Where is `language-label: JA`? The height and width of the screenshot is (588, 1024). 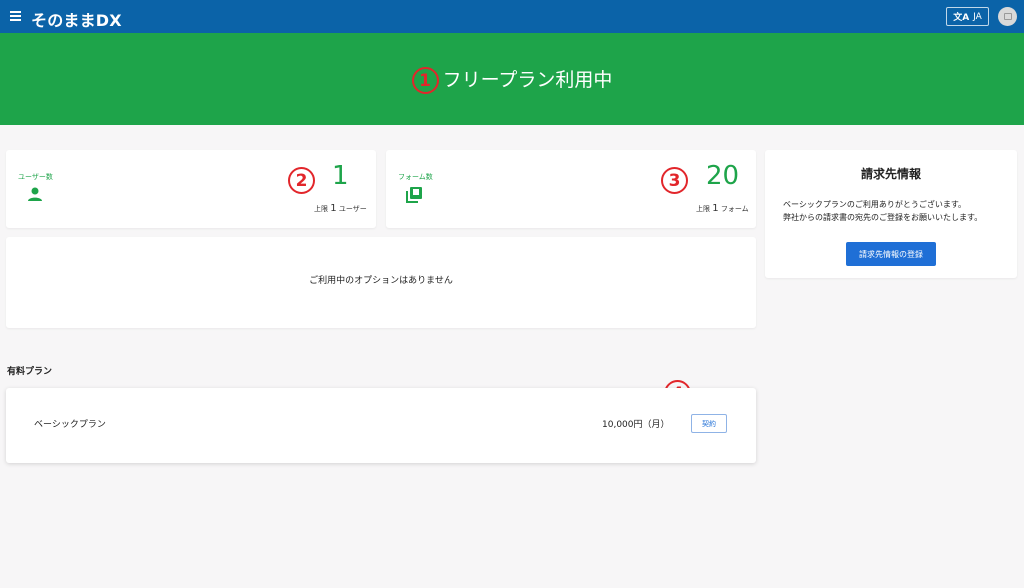
language-label: JA is located at coordinates (977, 16).